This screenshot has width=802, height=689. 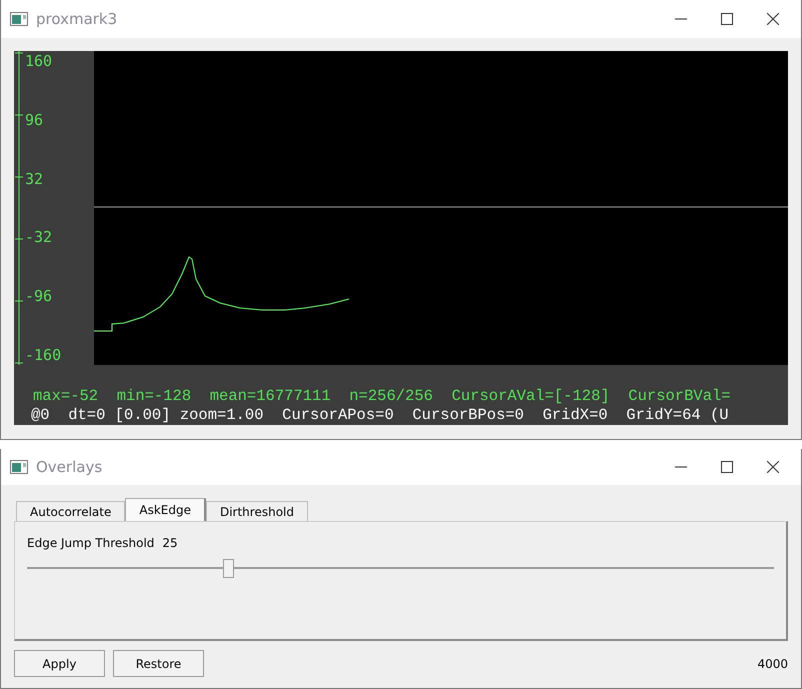 What do you see at coordinates (170, 543) in the screenshot?
I see `slider-value: 25` at bounding box center [170, 543].